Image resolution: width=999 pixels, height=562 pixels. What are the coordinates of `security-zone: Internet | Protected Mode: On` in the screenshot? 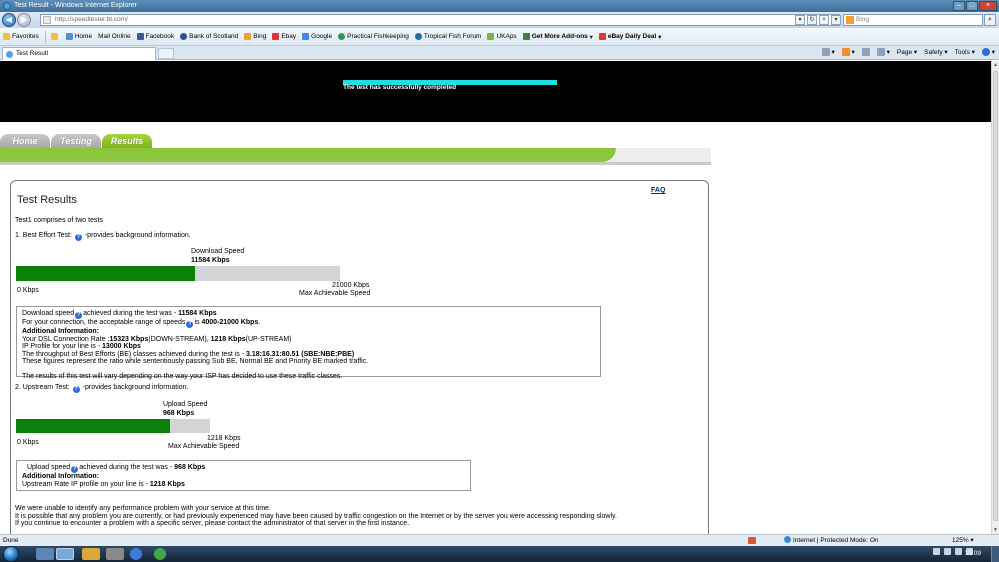 It's located at (831, 540).